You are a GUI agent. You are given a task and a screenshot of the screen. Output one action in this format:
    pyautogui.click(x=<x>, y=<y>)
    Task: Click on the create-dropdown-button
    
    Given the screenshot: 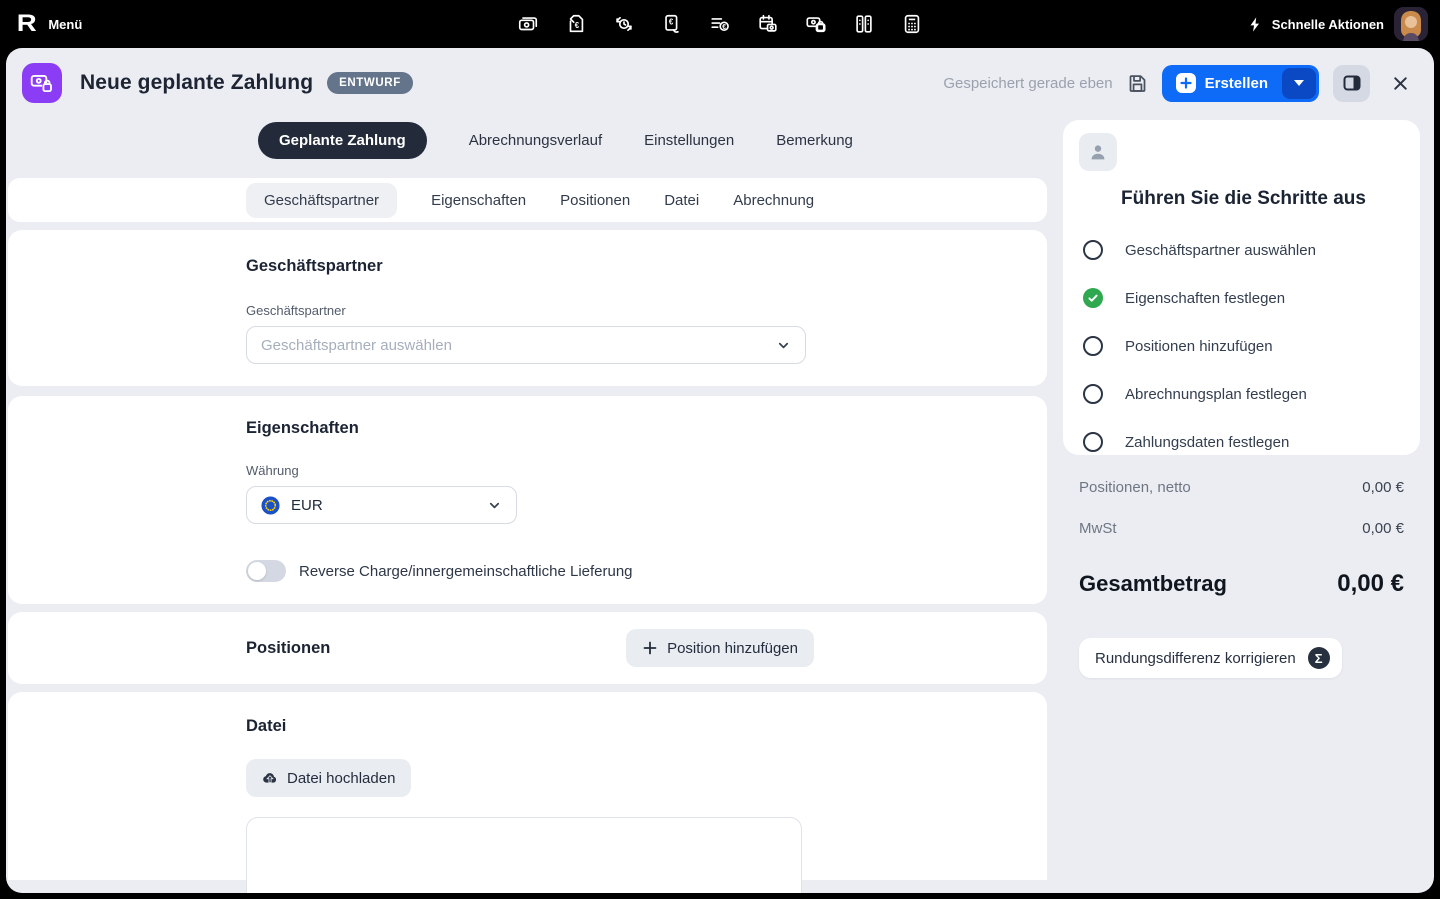 What is the action you would take?
    pyautogui.click(x=1299, y=83)
    